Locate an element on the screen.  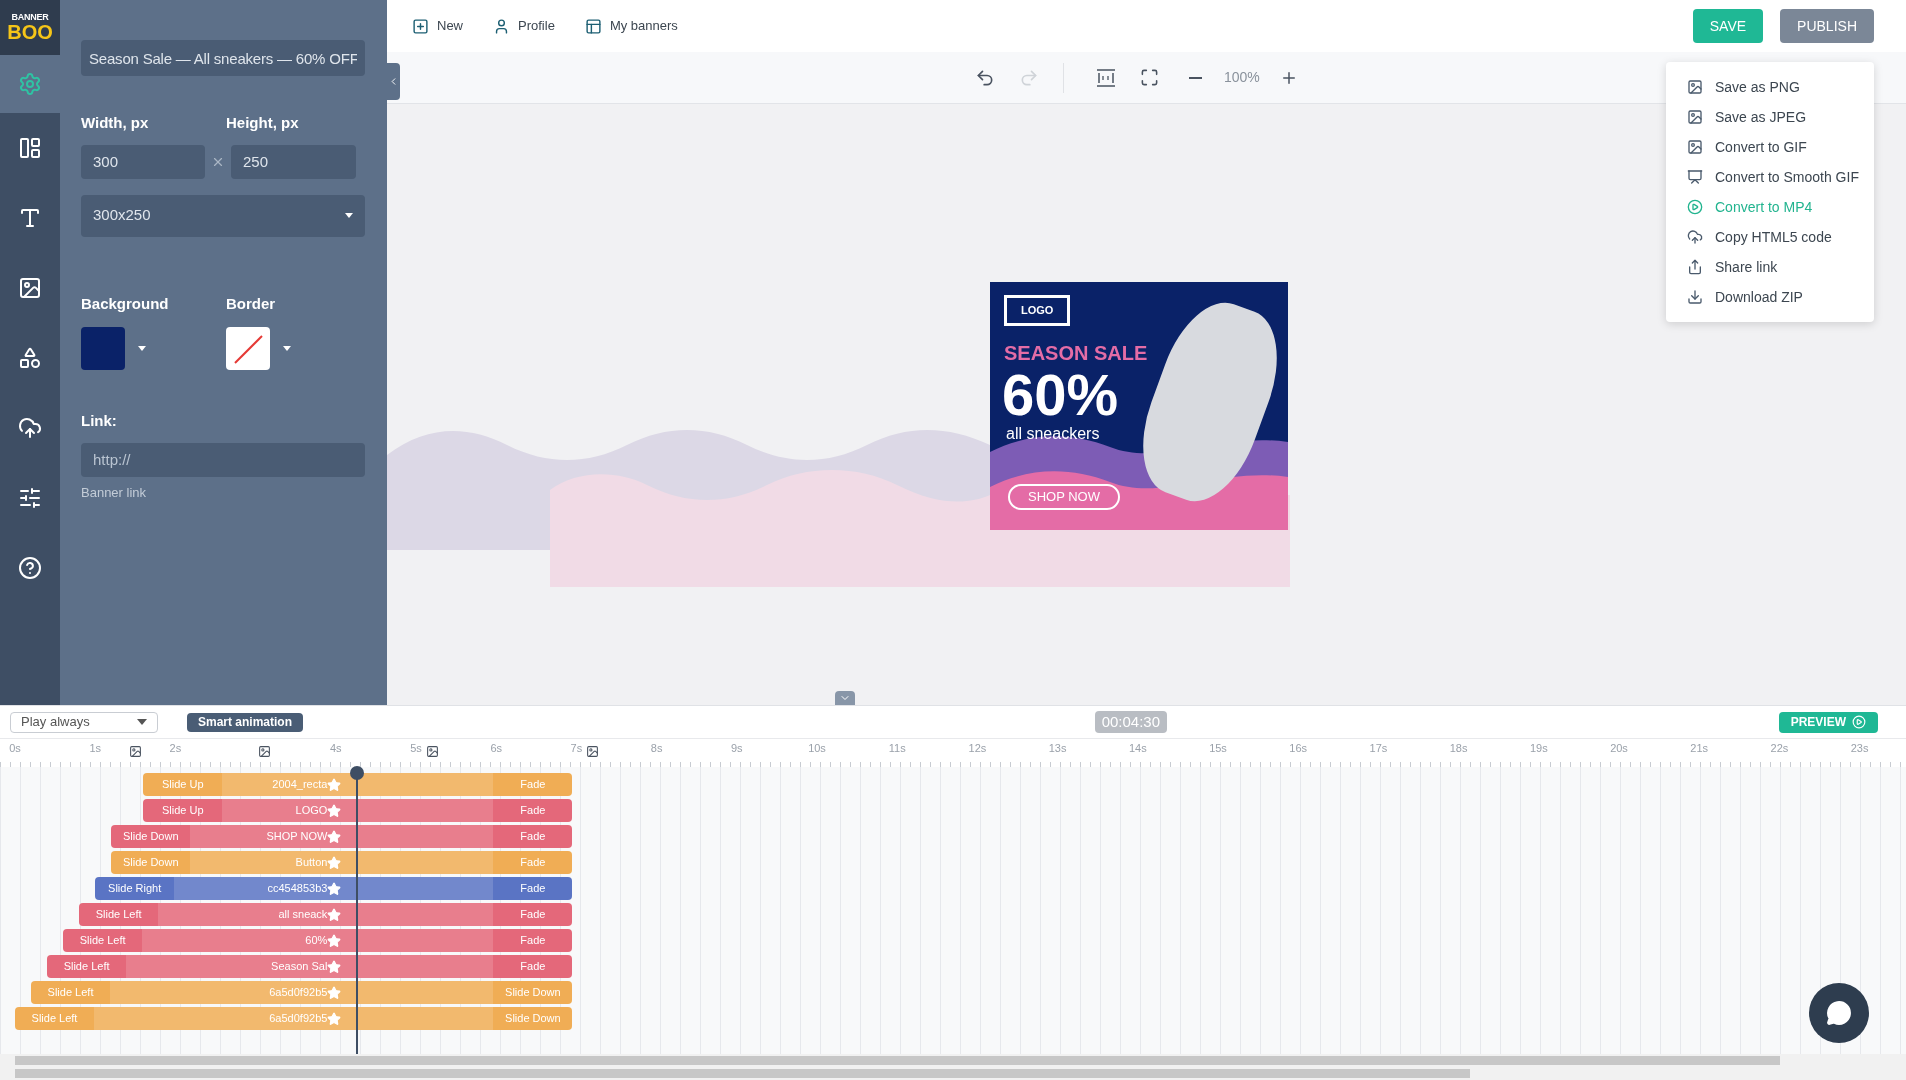
time-tick-label: 12s is located at coordinates (977, 748).